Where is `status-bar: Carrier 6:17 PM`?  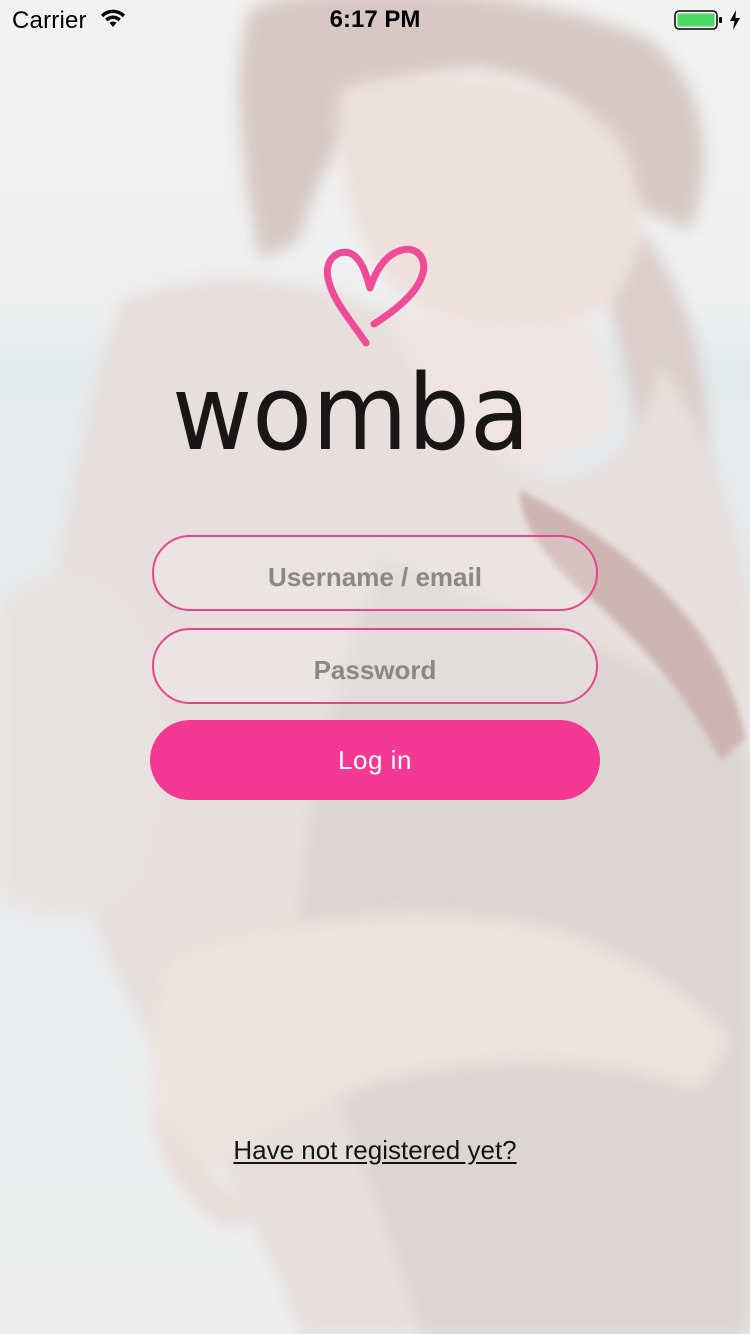 status-bar: Carrier 6:17 PM is located at coordinates (375, 20).